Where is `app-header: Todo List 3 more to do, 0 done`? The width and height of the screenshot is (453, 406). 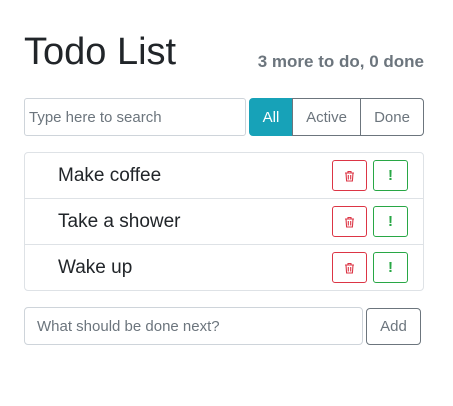
app-header: Todo List 3 more to do, 0 done is located at coordinates (224, 52).